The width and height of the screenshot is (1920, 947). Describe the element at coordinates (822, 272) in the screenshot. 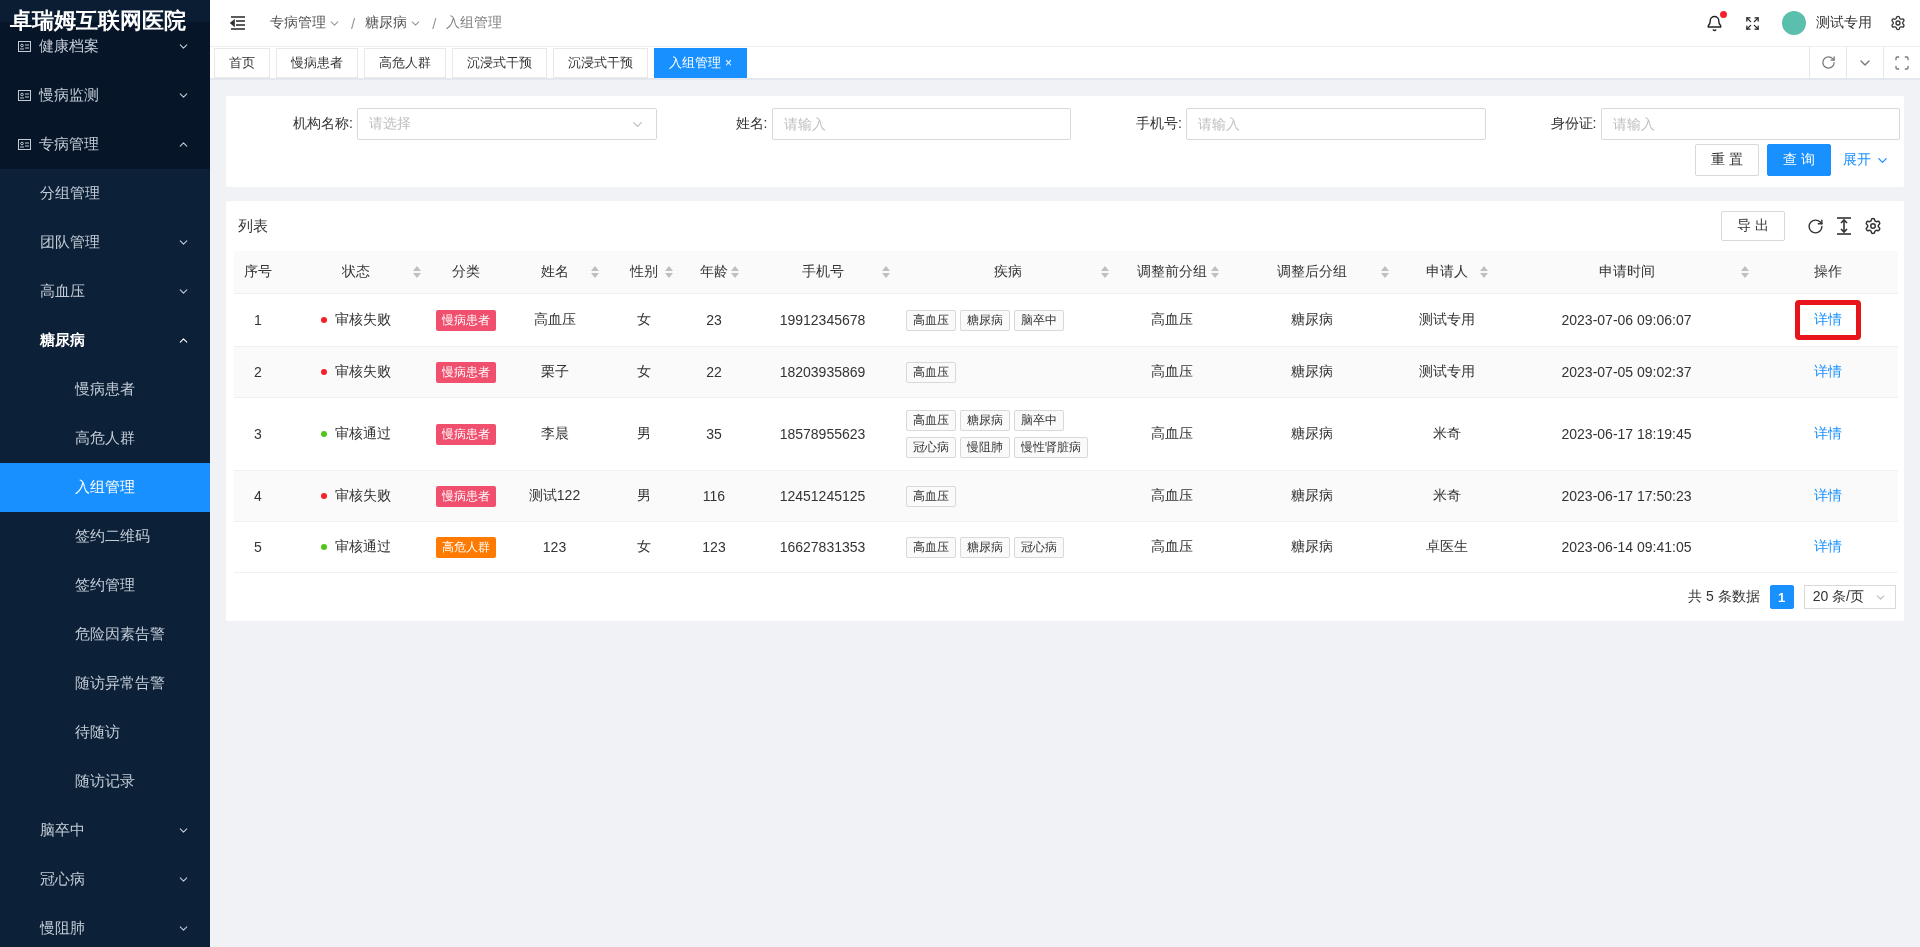

I see `column-header: 手机号` at that location.